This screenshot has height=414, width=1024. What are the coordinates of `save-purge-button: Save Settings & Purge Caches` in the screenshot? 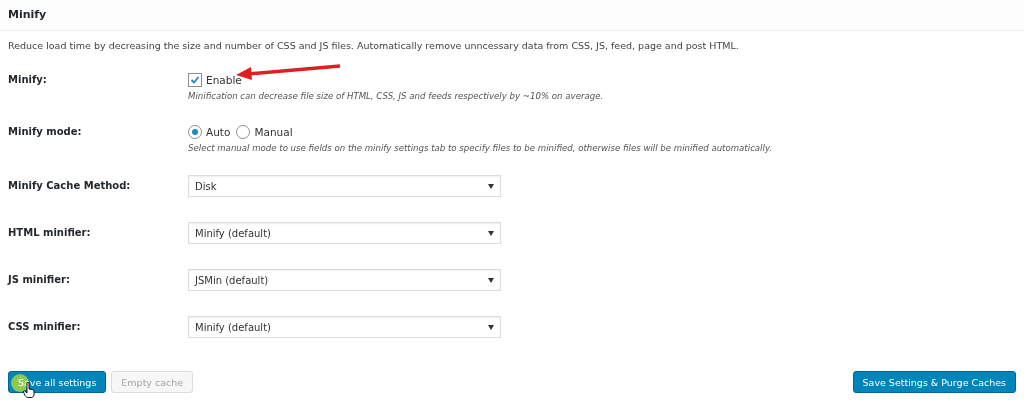 It's located at (934, 382).